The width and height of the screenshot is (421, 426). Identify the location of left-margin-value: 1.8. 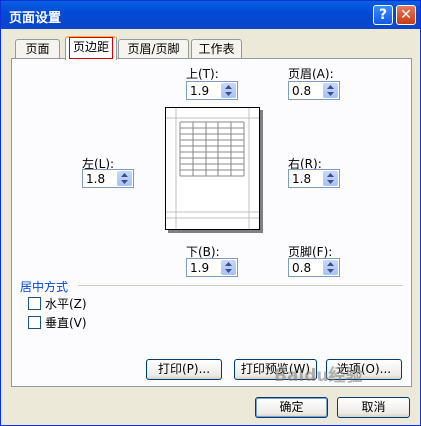
(96, 179).